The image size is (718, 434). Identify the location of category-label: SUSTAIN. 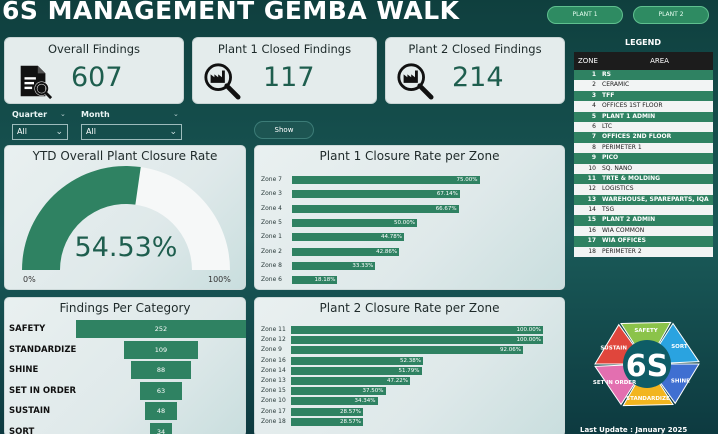
(30, 411).